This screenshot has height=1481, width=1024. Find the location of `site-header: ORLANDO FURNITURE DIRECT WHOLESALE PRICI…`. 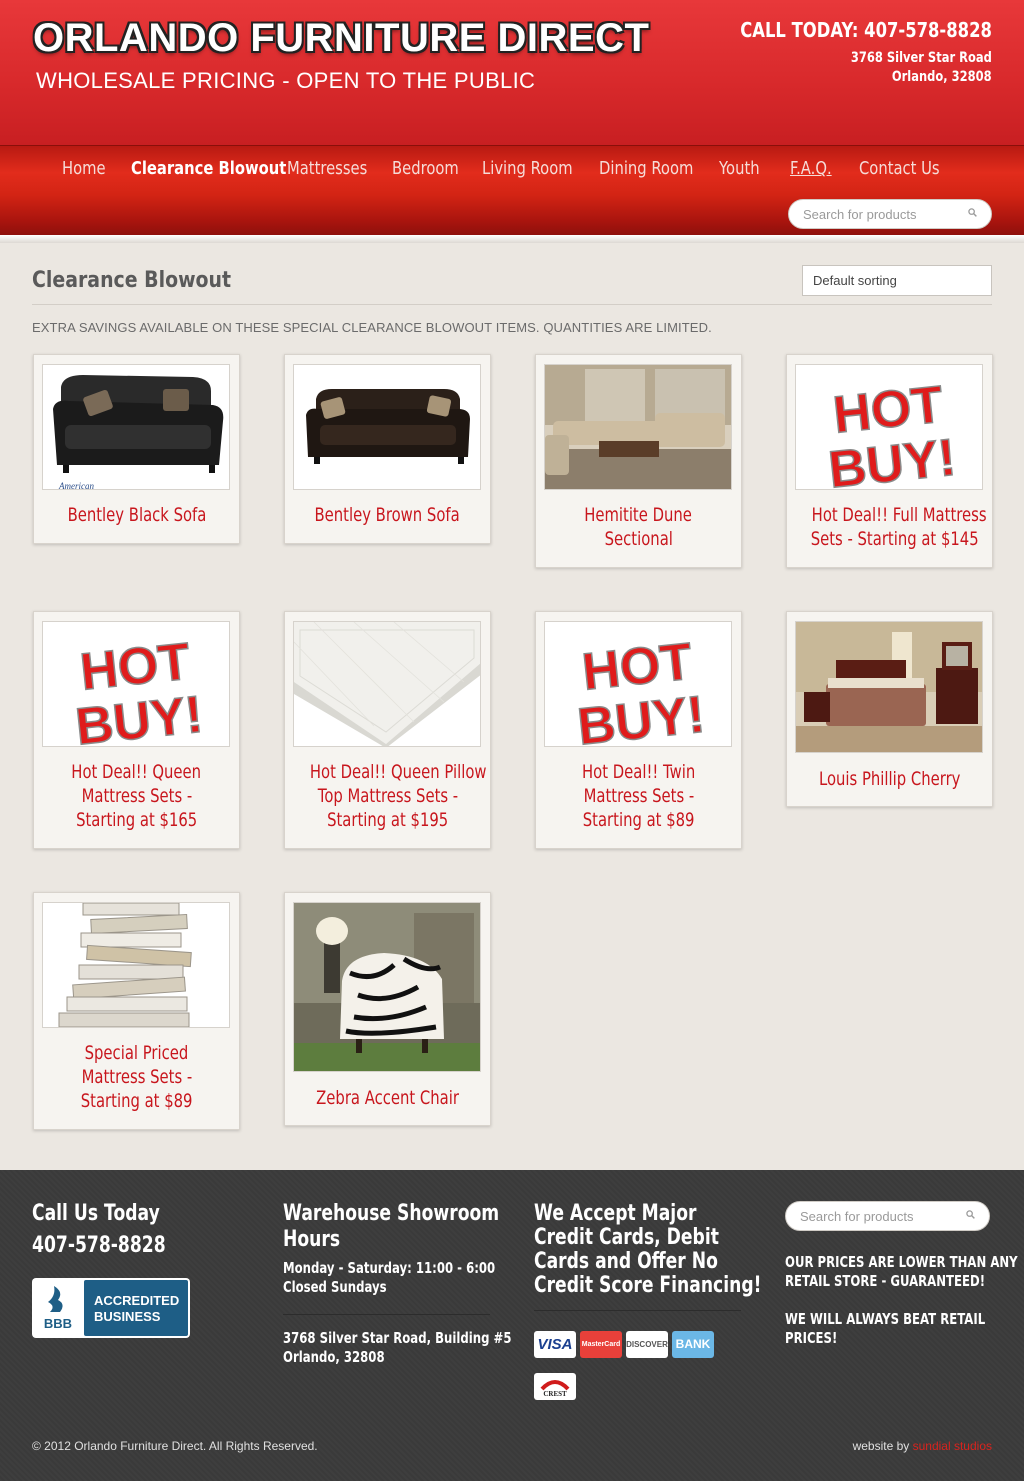

site-header: ORLANDO FURNITURE DIRECT WHOLESALE PRICI… is located at coordinates (512, 72).